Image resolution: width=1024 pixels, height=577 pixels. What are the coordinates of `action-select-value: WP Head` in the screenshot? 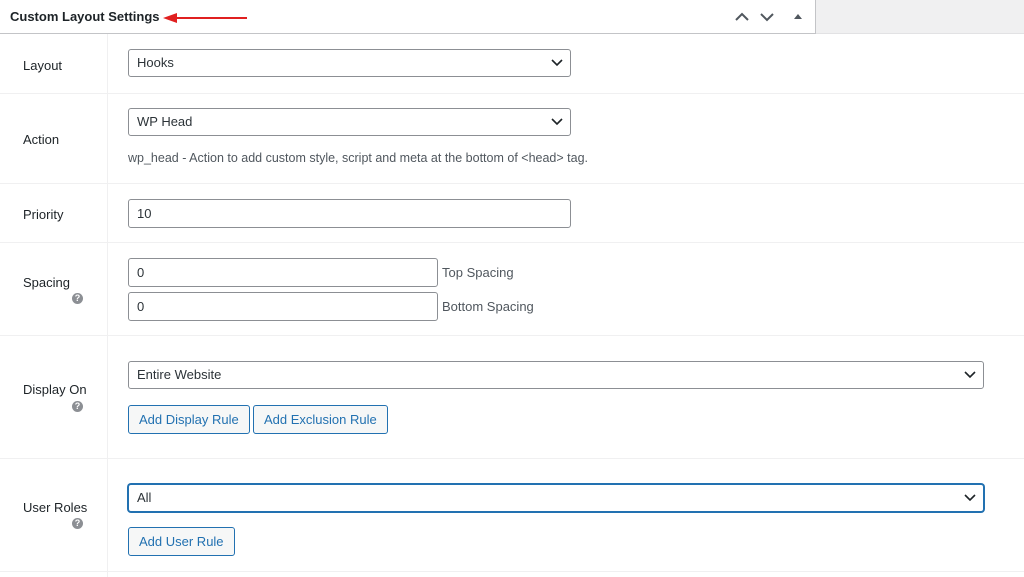 It's located at (165, 121).